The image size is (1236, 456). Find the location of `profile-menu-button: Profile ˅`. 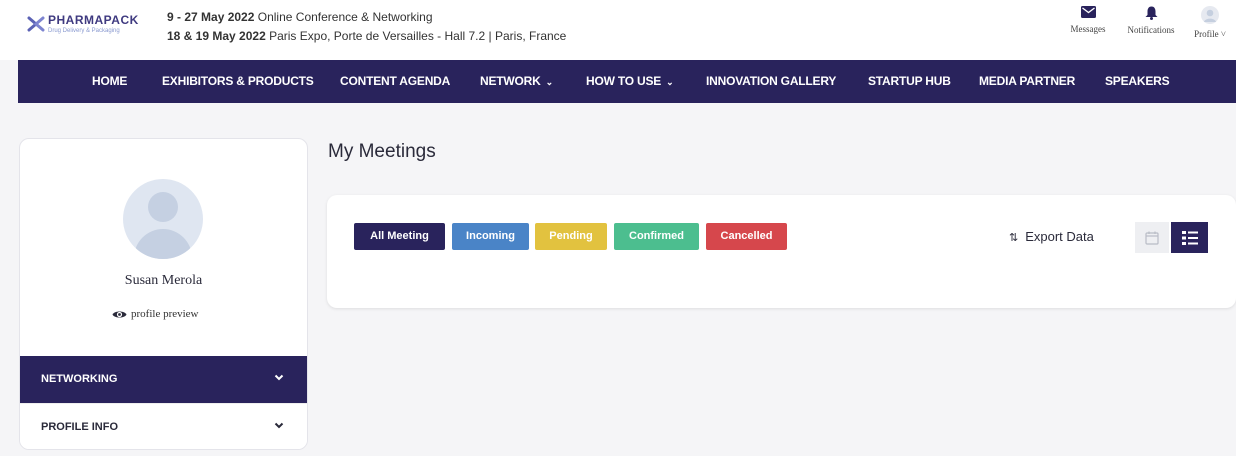

profile-menu-button: Profile ˅ is located at coordinates (1210, 22).